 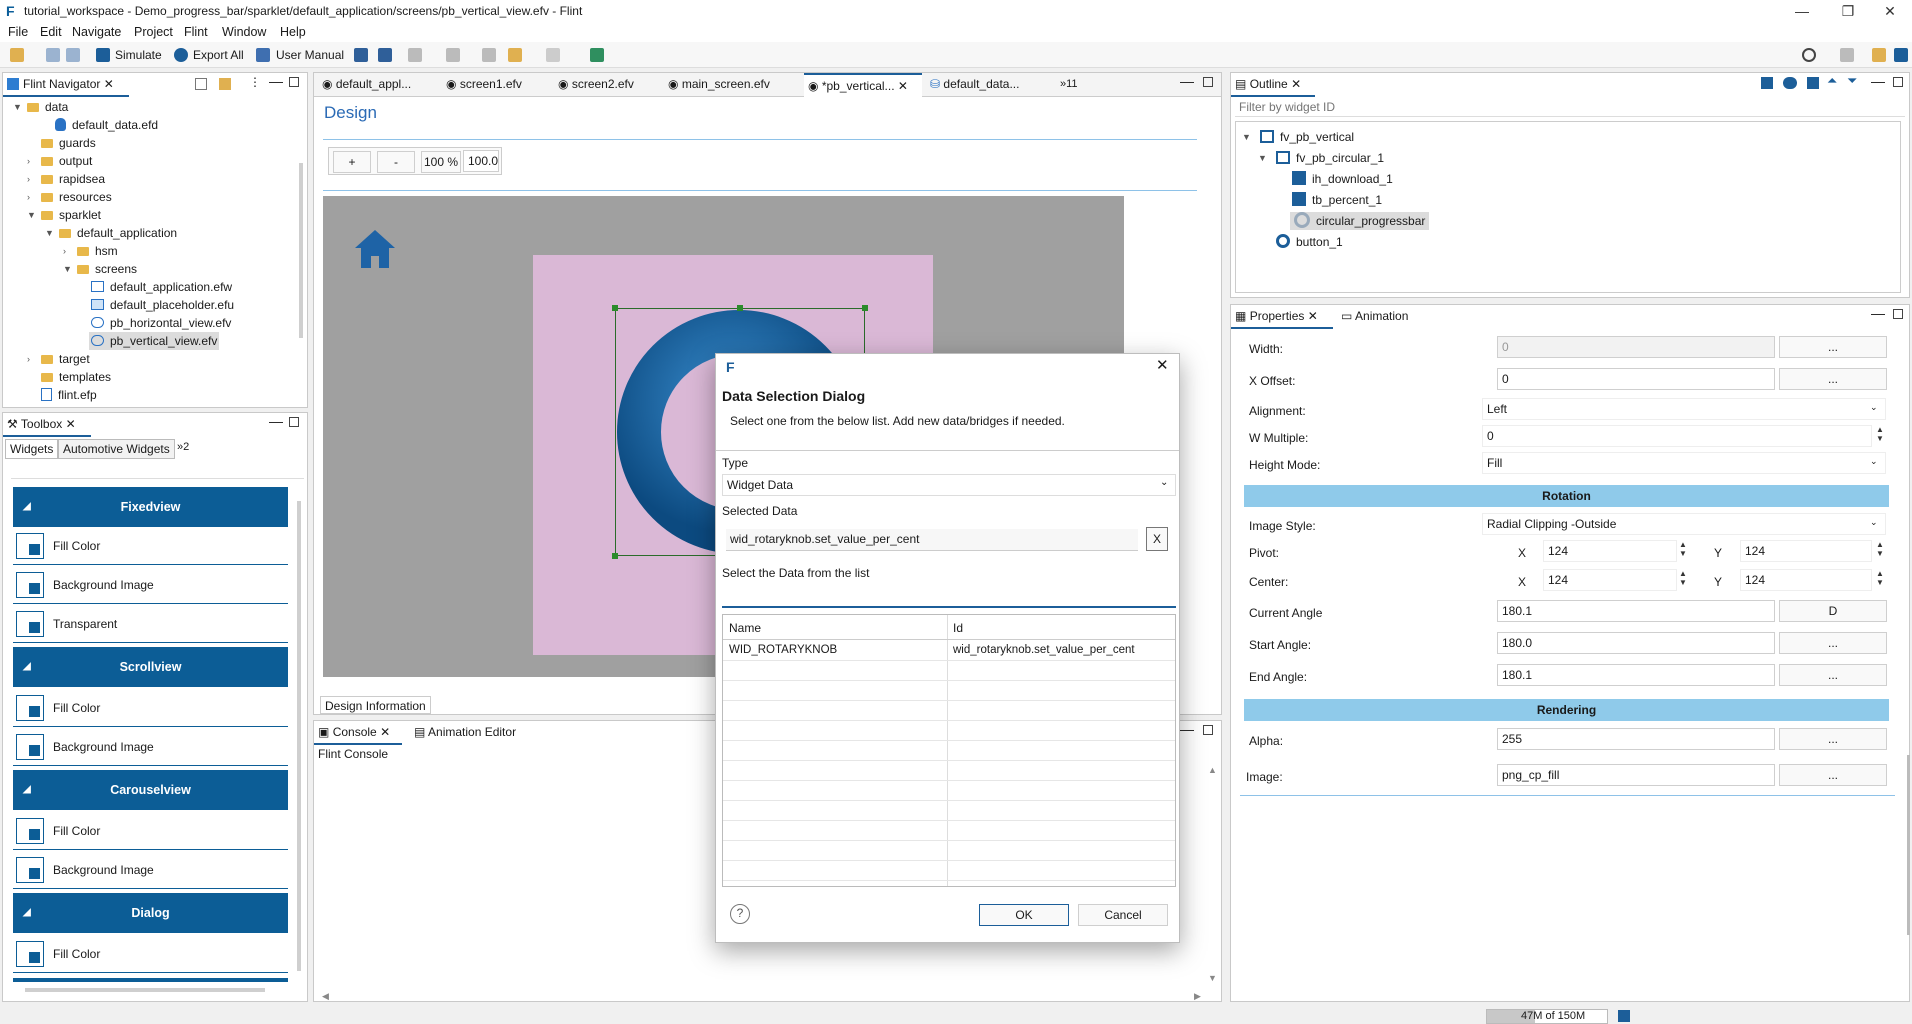 I want to click on forward-arrow-icon, so click(x=553, y=55).